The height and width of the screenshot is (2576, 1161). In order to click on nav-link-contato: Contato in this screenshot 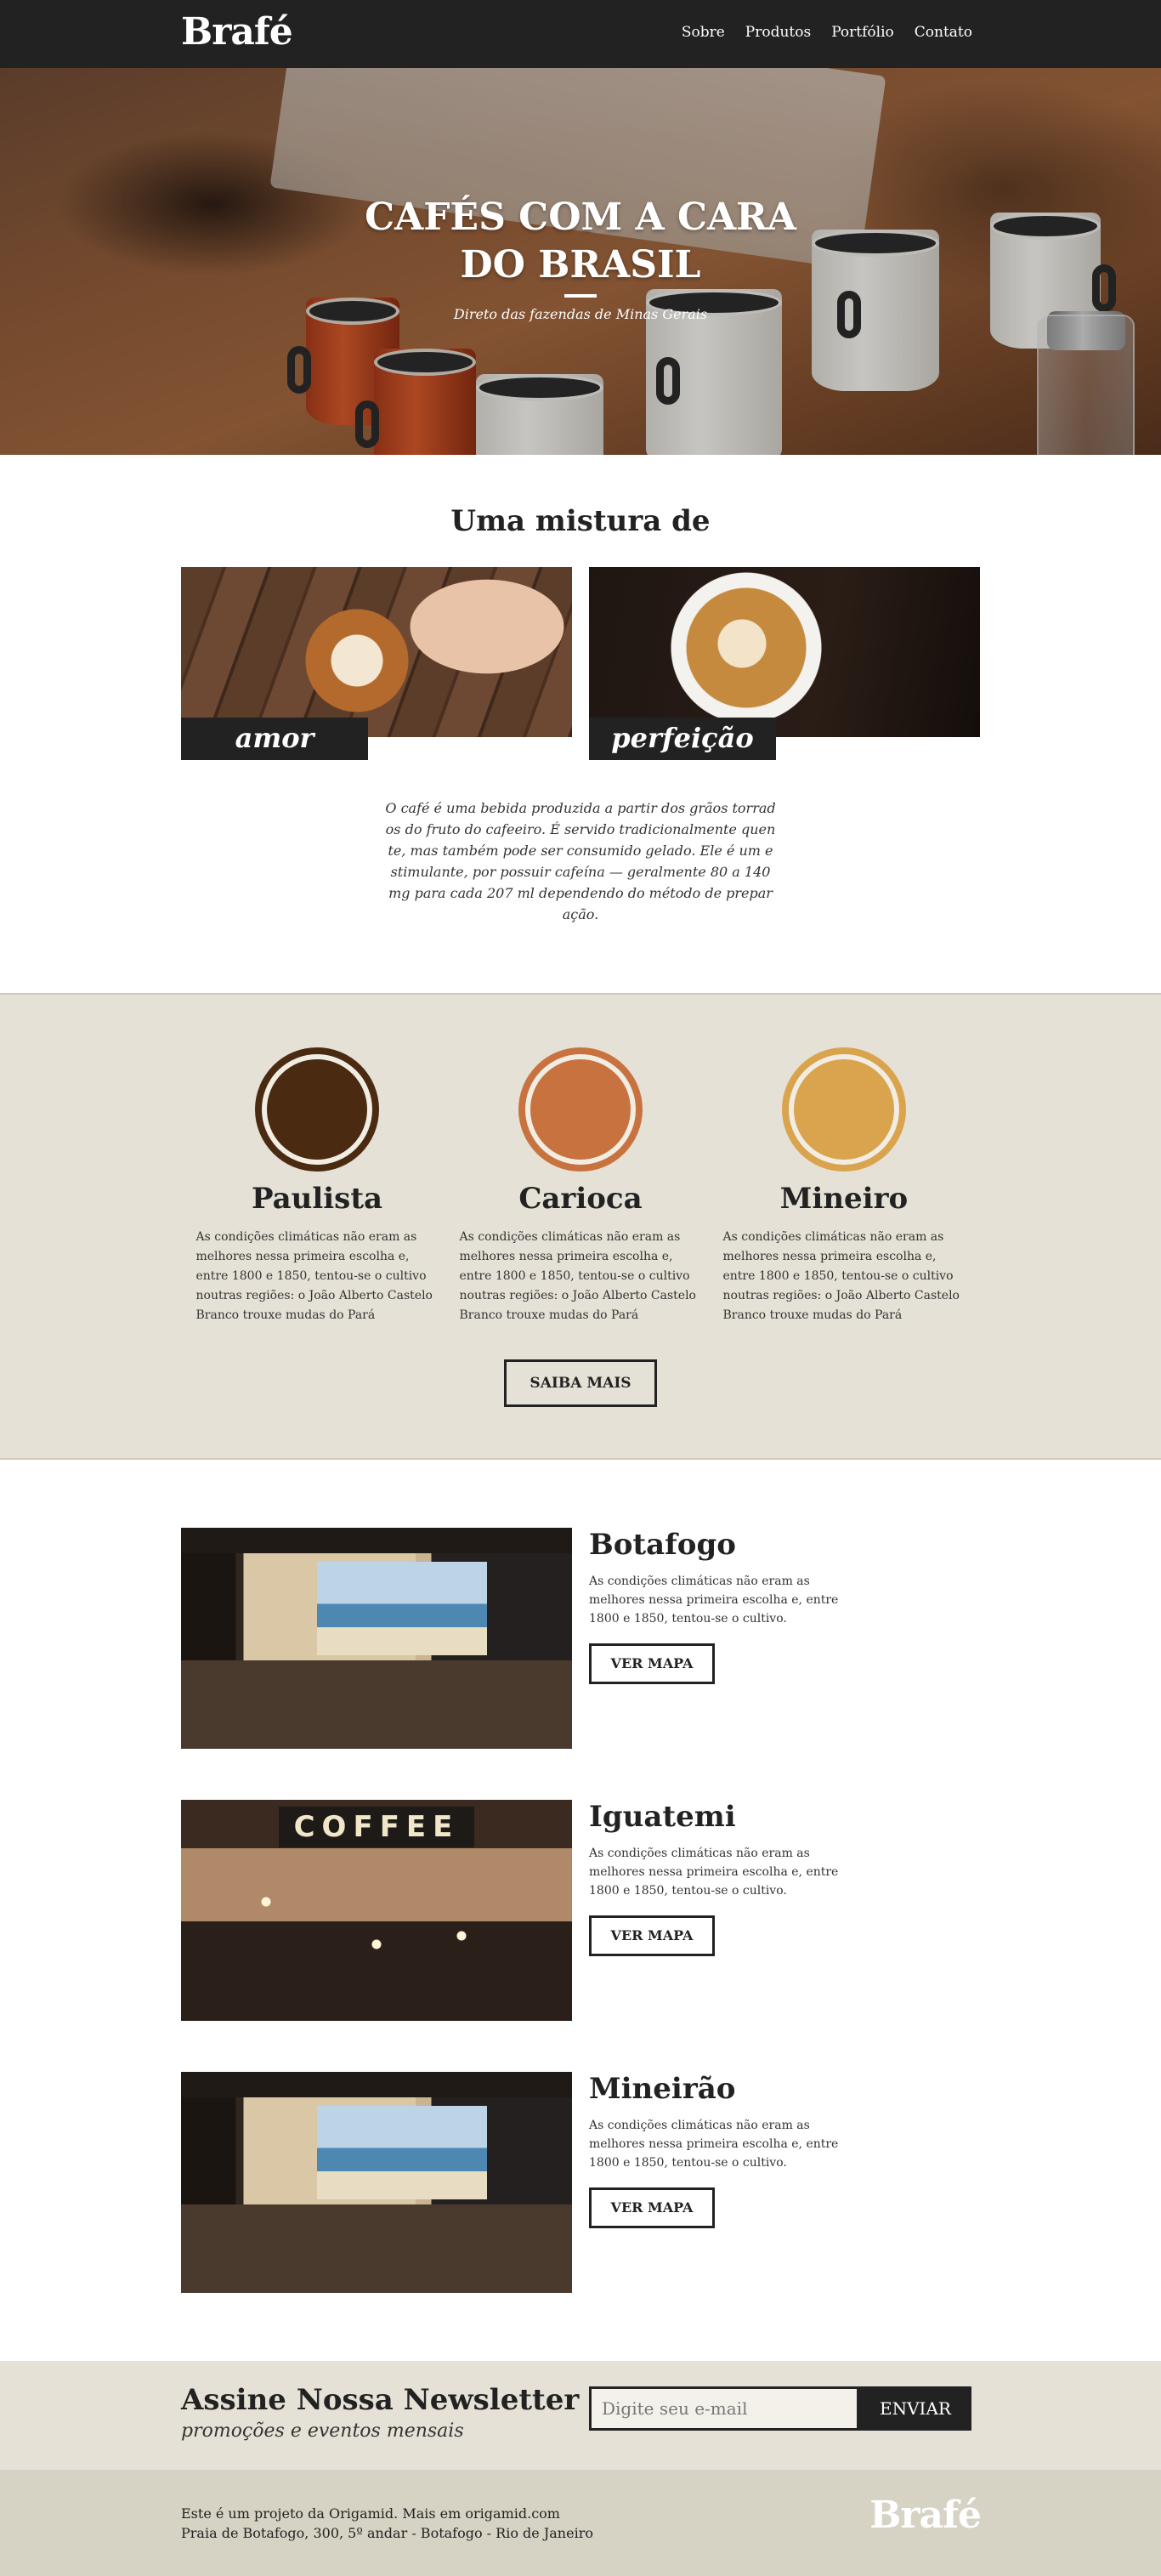, I will do `click(943, 33)`.